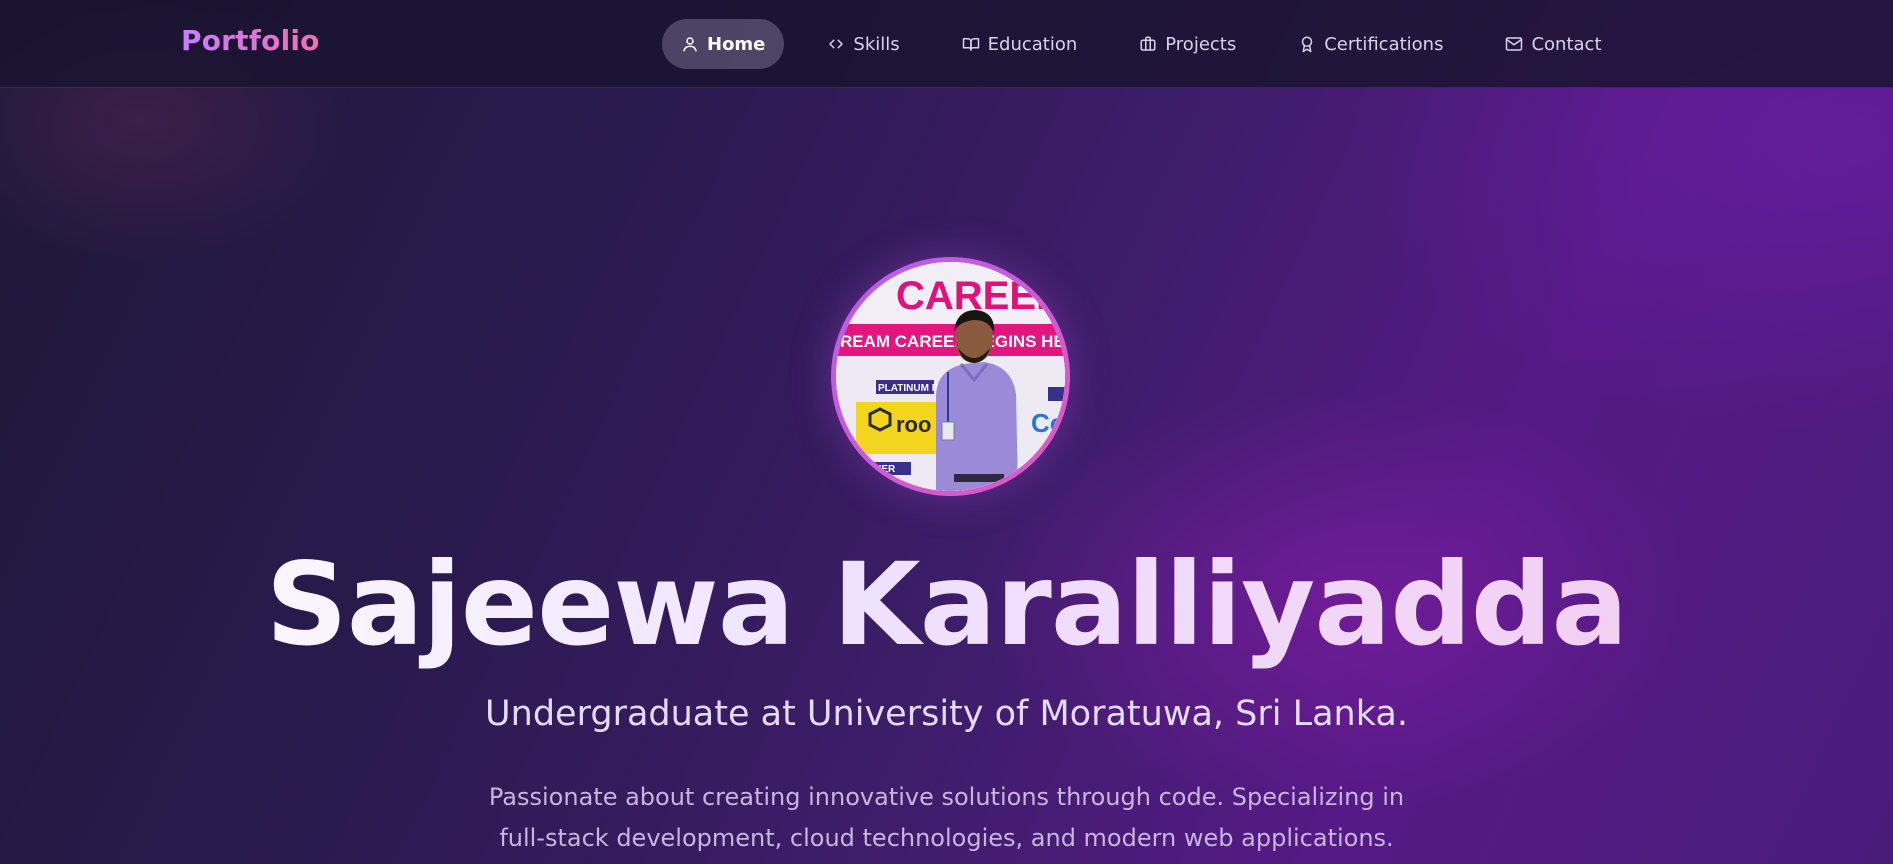 The width and height of the screenshot is (1893, 864). Describe the element at coordinates (1032, 44) in the screenshot. I see `nav-item-label: Education` at that location.